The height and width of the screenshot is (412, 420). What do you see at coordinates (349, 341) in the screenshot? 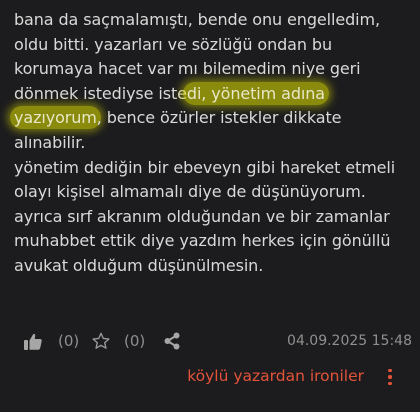
I see `entry-date: 04.09.2025 15:48` at bounding box center [349, 341].